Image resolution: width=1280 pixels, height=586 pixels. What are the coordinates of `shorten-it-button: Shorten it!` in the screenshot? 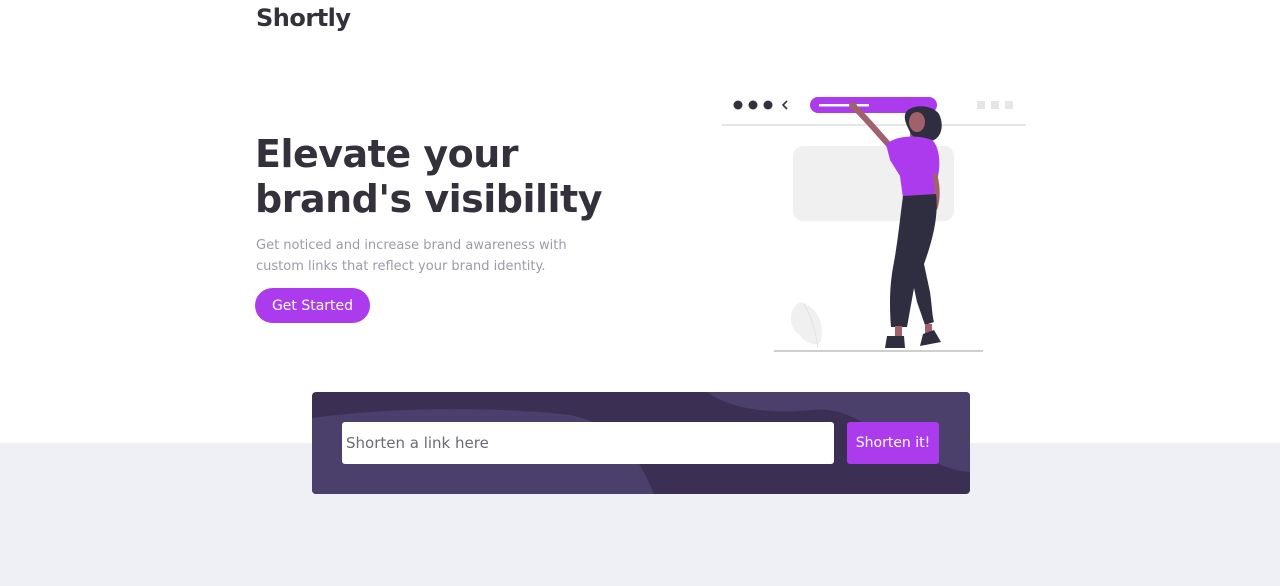 It's located at (893, 443).